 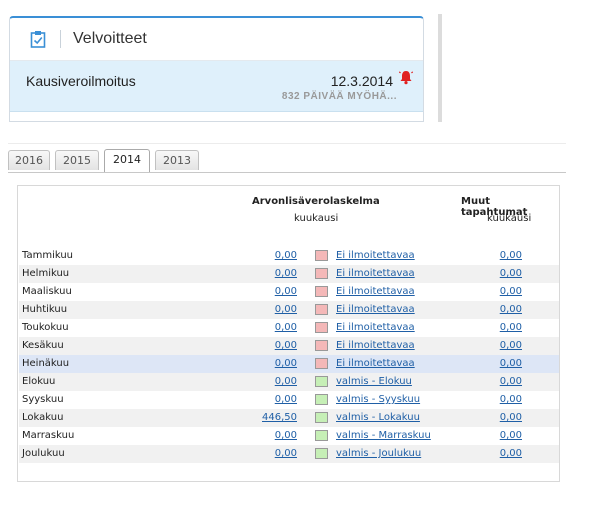 I want to click on table-row: Lokakuu 446,50 valmis - Lokakuu 0,00, so click(x=289, y=418).